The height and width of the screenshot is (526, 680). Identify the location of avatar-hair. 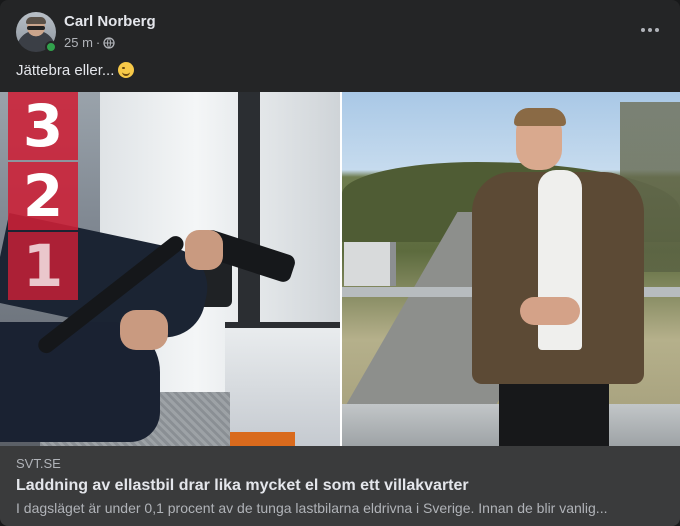
(36, 20).